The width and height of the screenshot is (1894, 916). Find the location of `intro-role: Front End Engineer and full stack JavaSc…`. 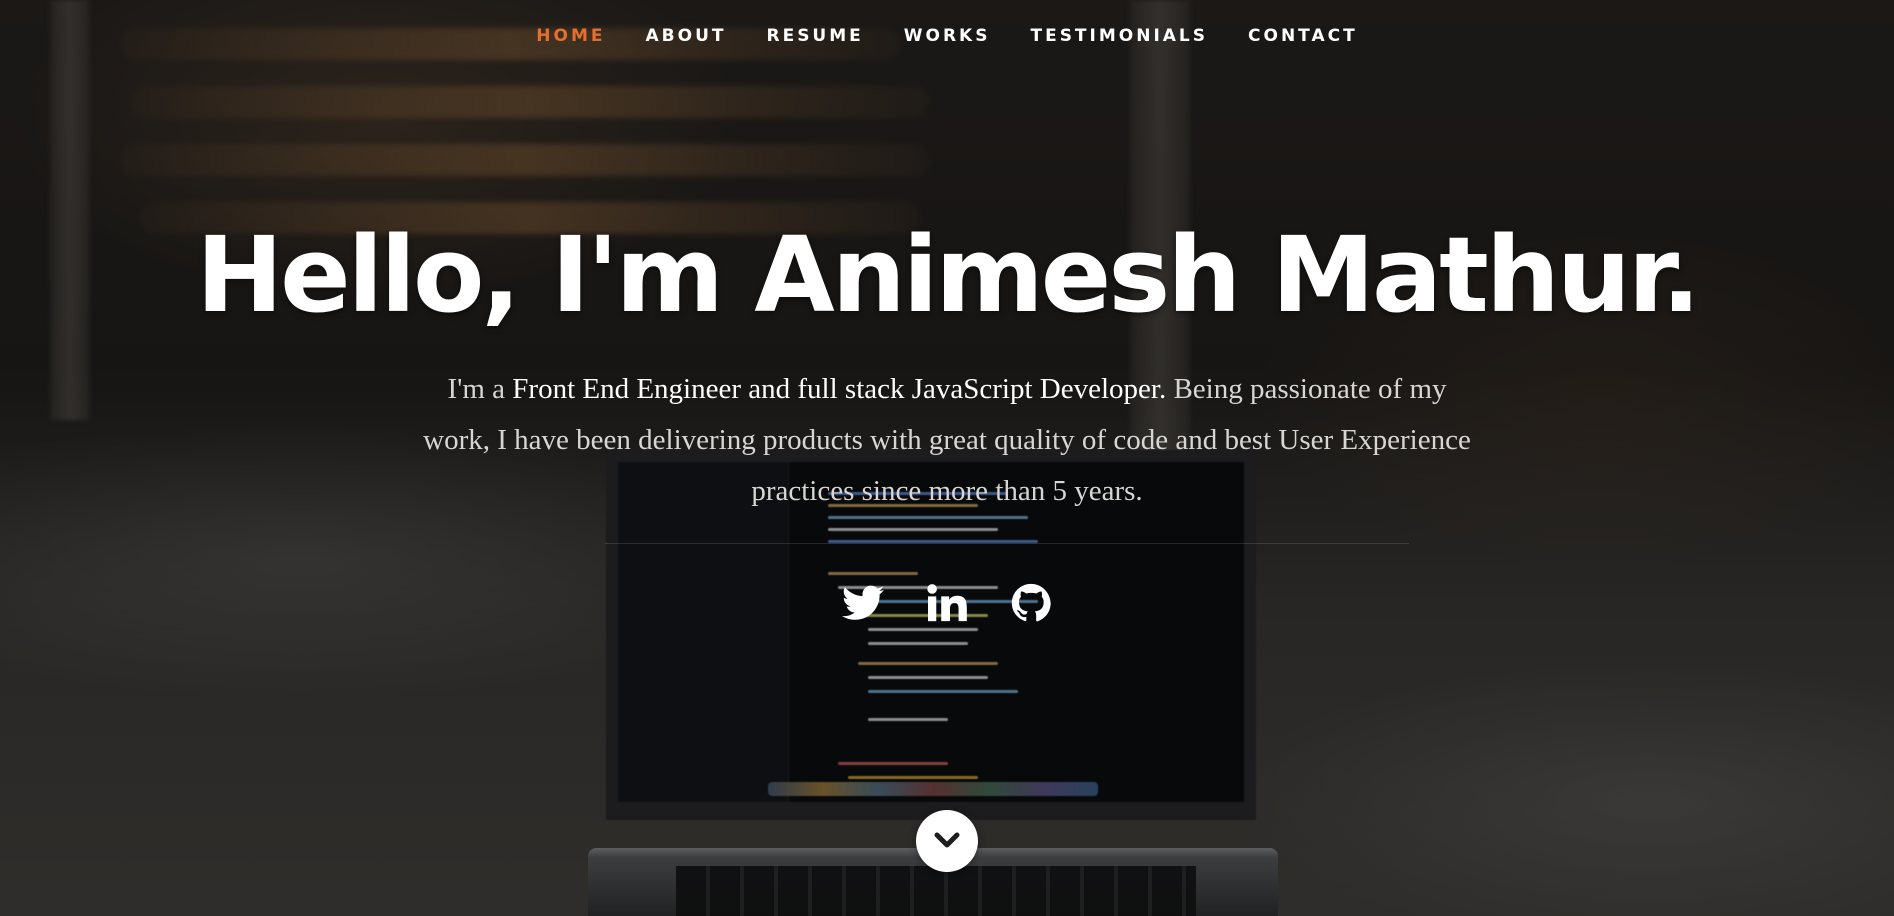

intro-role: Front End Engineer and full stack JavaSc… is located at coordinates (839, 389).